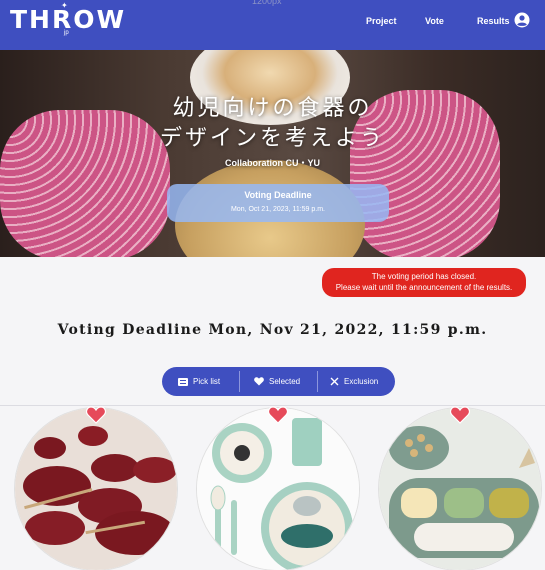  Describe the element at coordinates (267, 3) in the screenshot. I see `width-marker: 1200px` at that location.